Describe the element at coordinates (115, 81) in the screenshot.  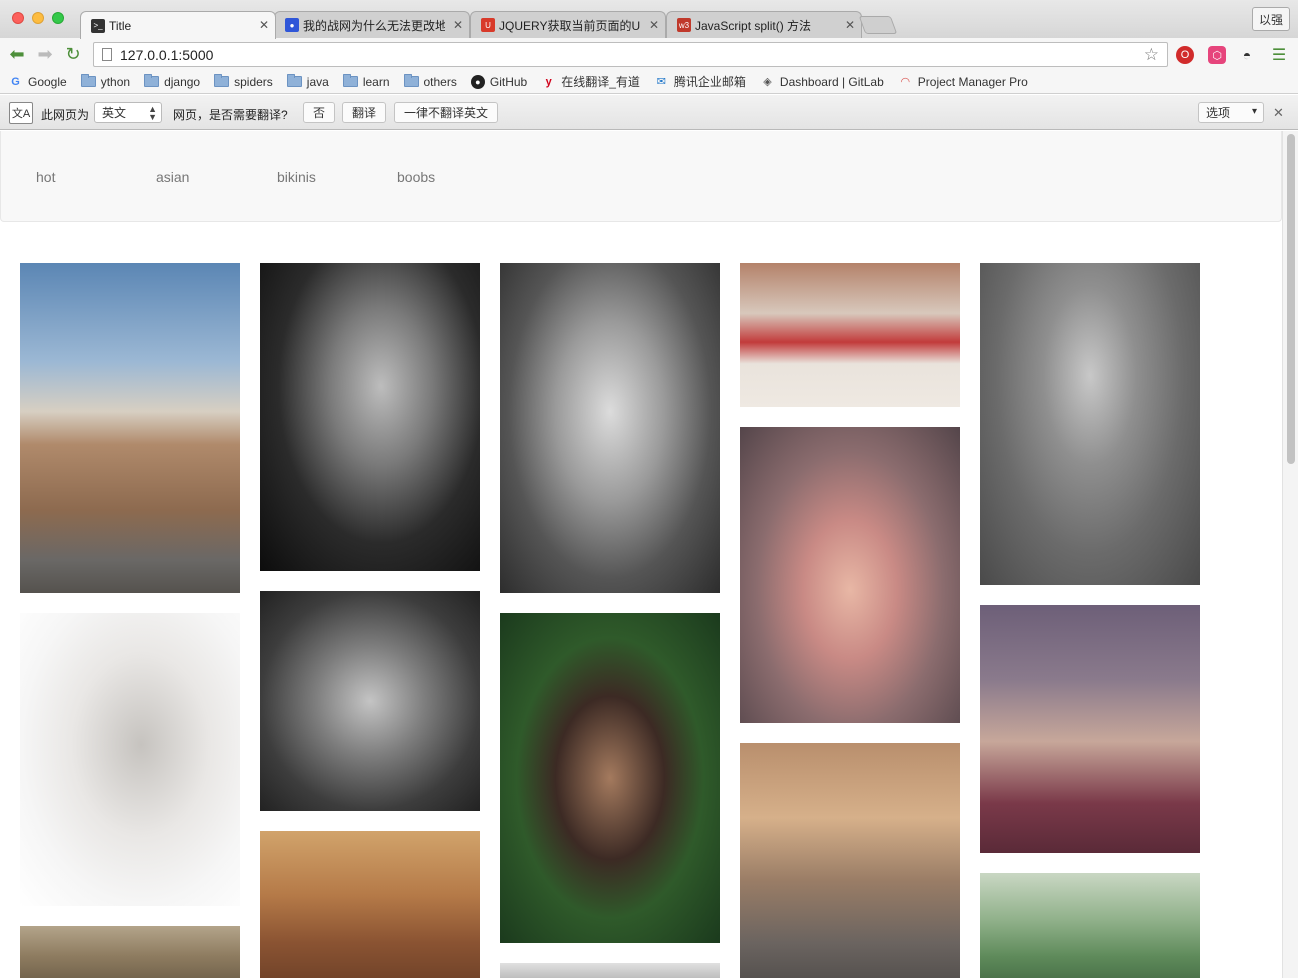
I see `bookmark-label: ython` at that location.